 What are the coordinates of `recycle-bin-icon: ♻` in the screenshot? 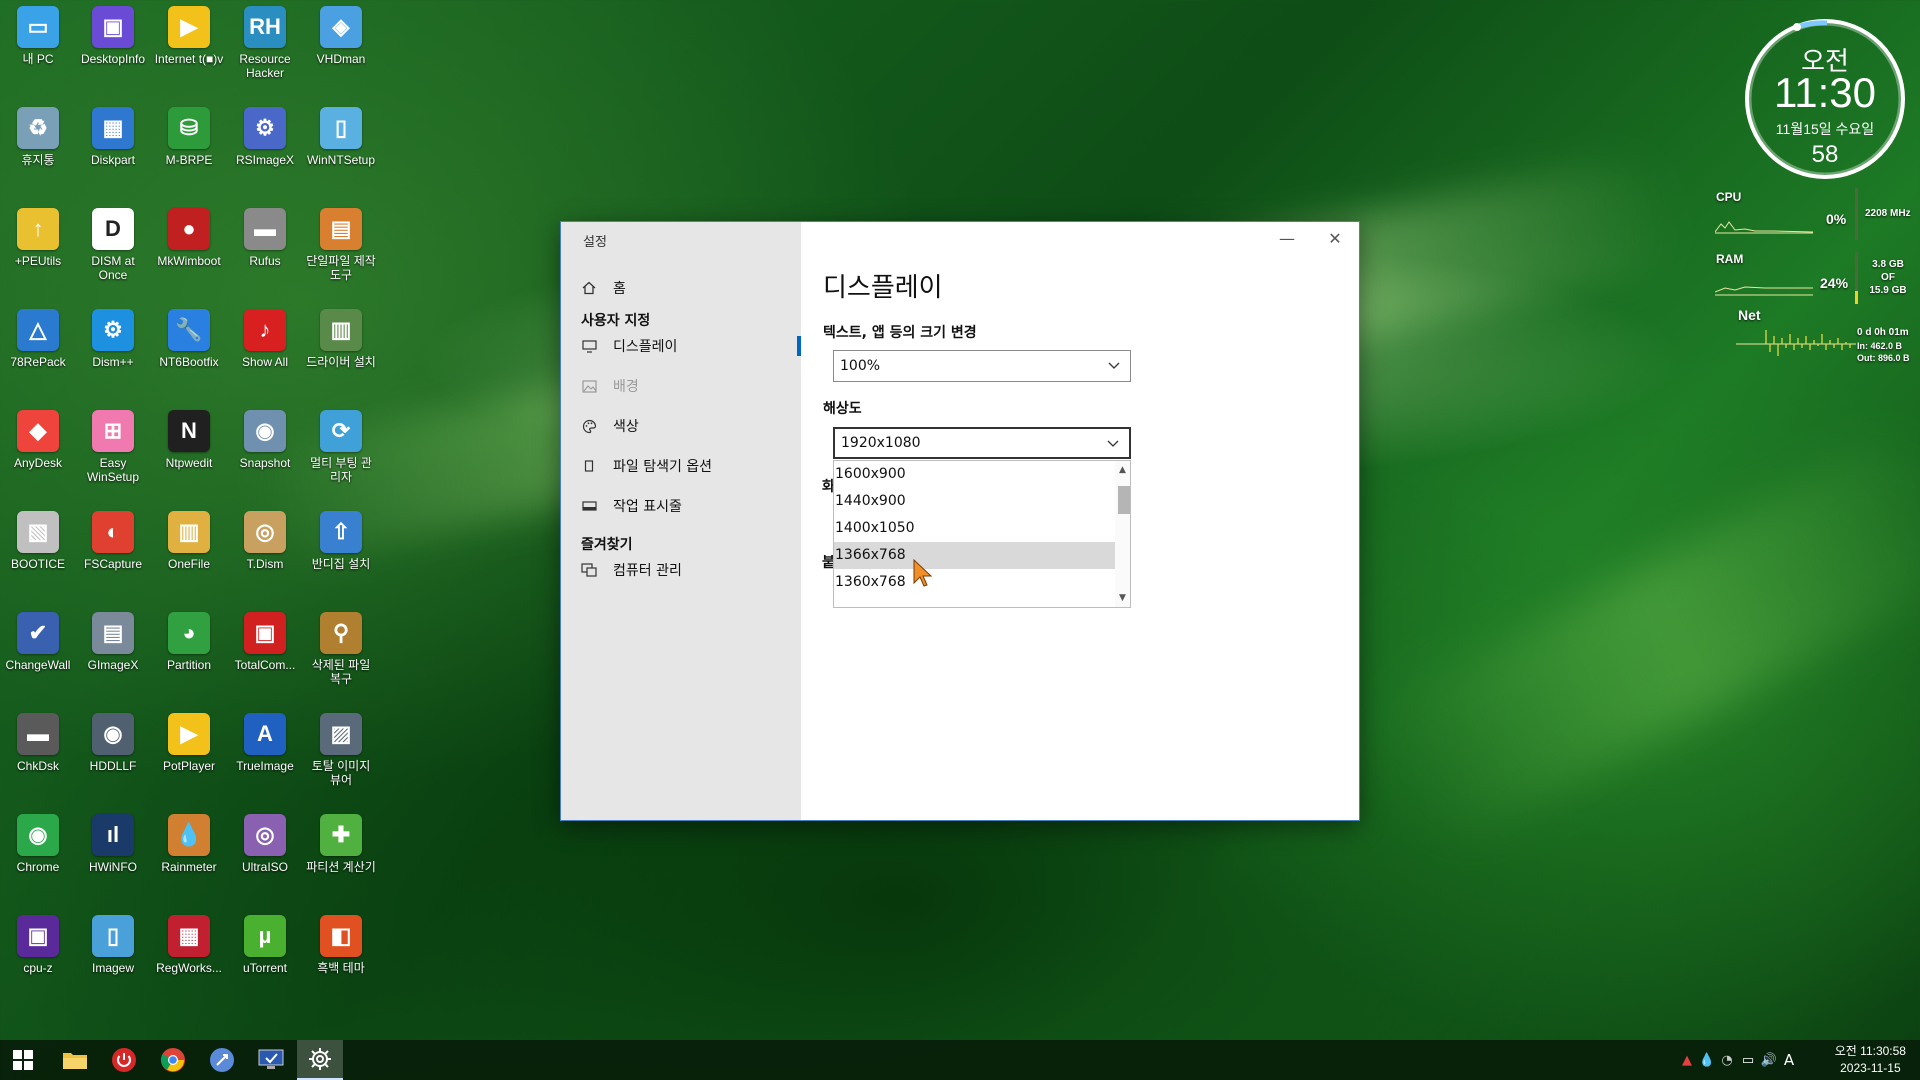 It's located at (38, 128).